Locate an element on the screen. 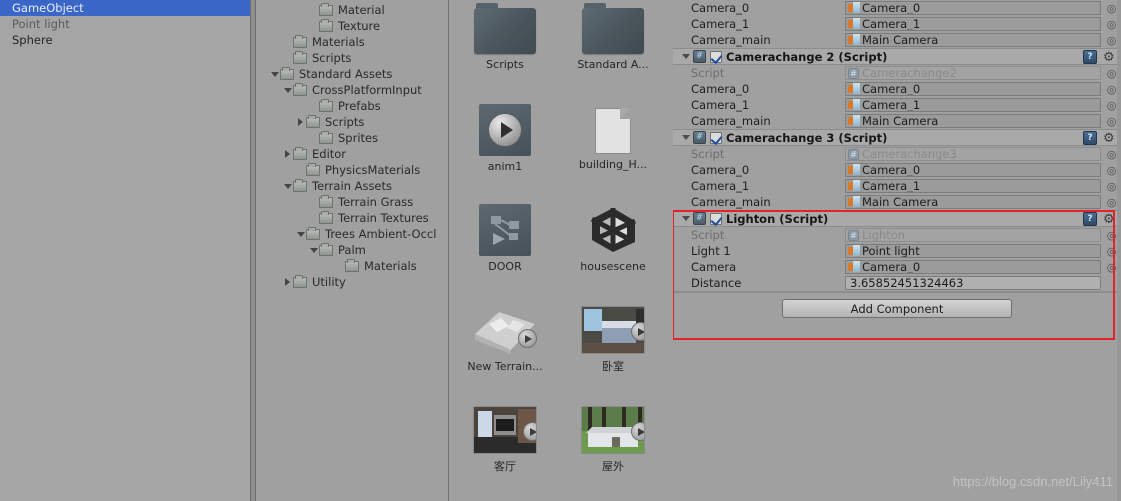 The image size is (1121, 501). hierarchy-item: GameObject is located at coordinates (125, 8).